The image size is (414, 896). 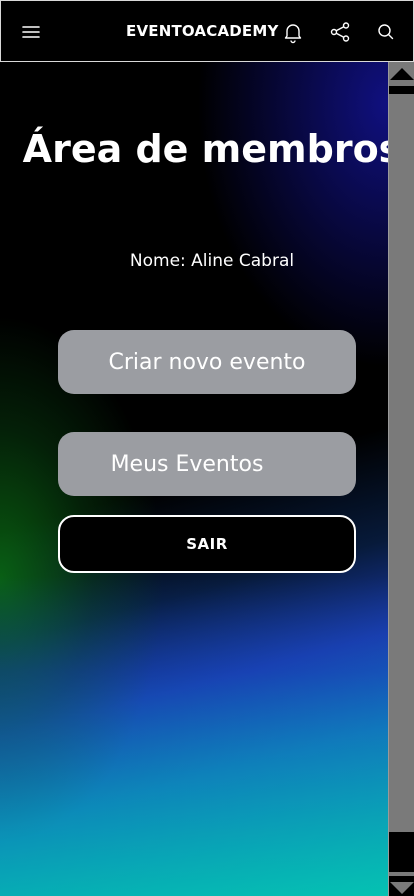 I want to click on exit-button: SAIR, so click(x=207, y=544).